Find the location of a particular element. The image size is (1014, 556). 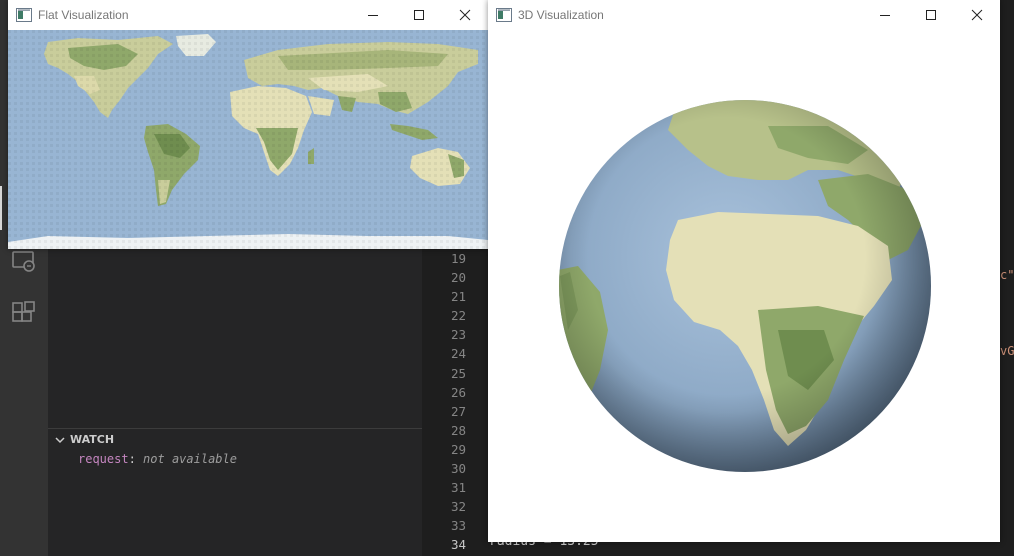

line-number: 26 is located at coordinates (458, 392).